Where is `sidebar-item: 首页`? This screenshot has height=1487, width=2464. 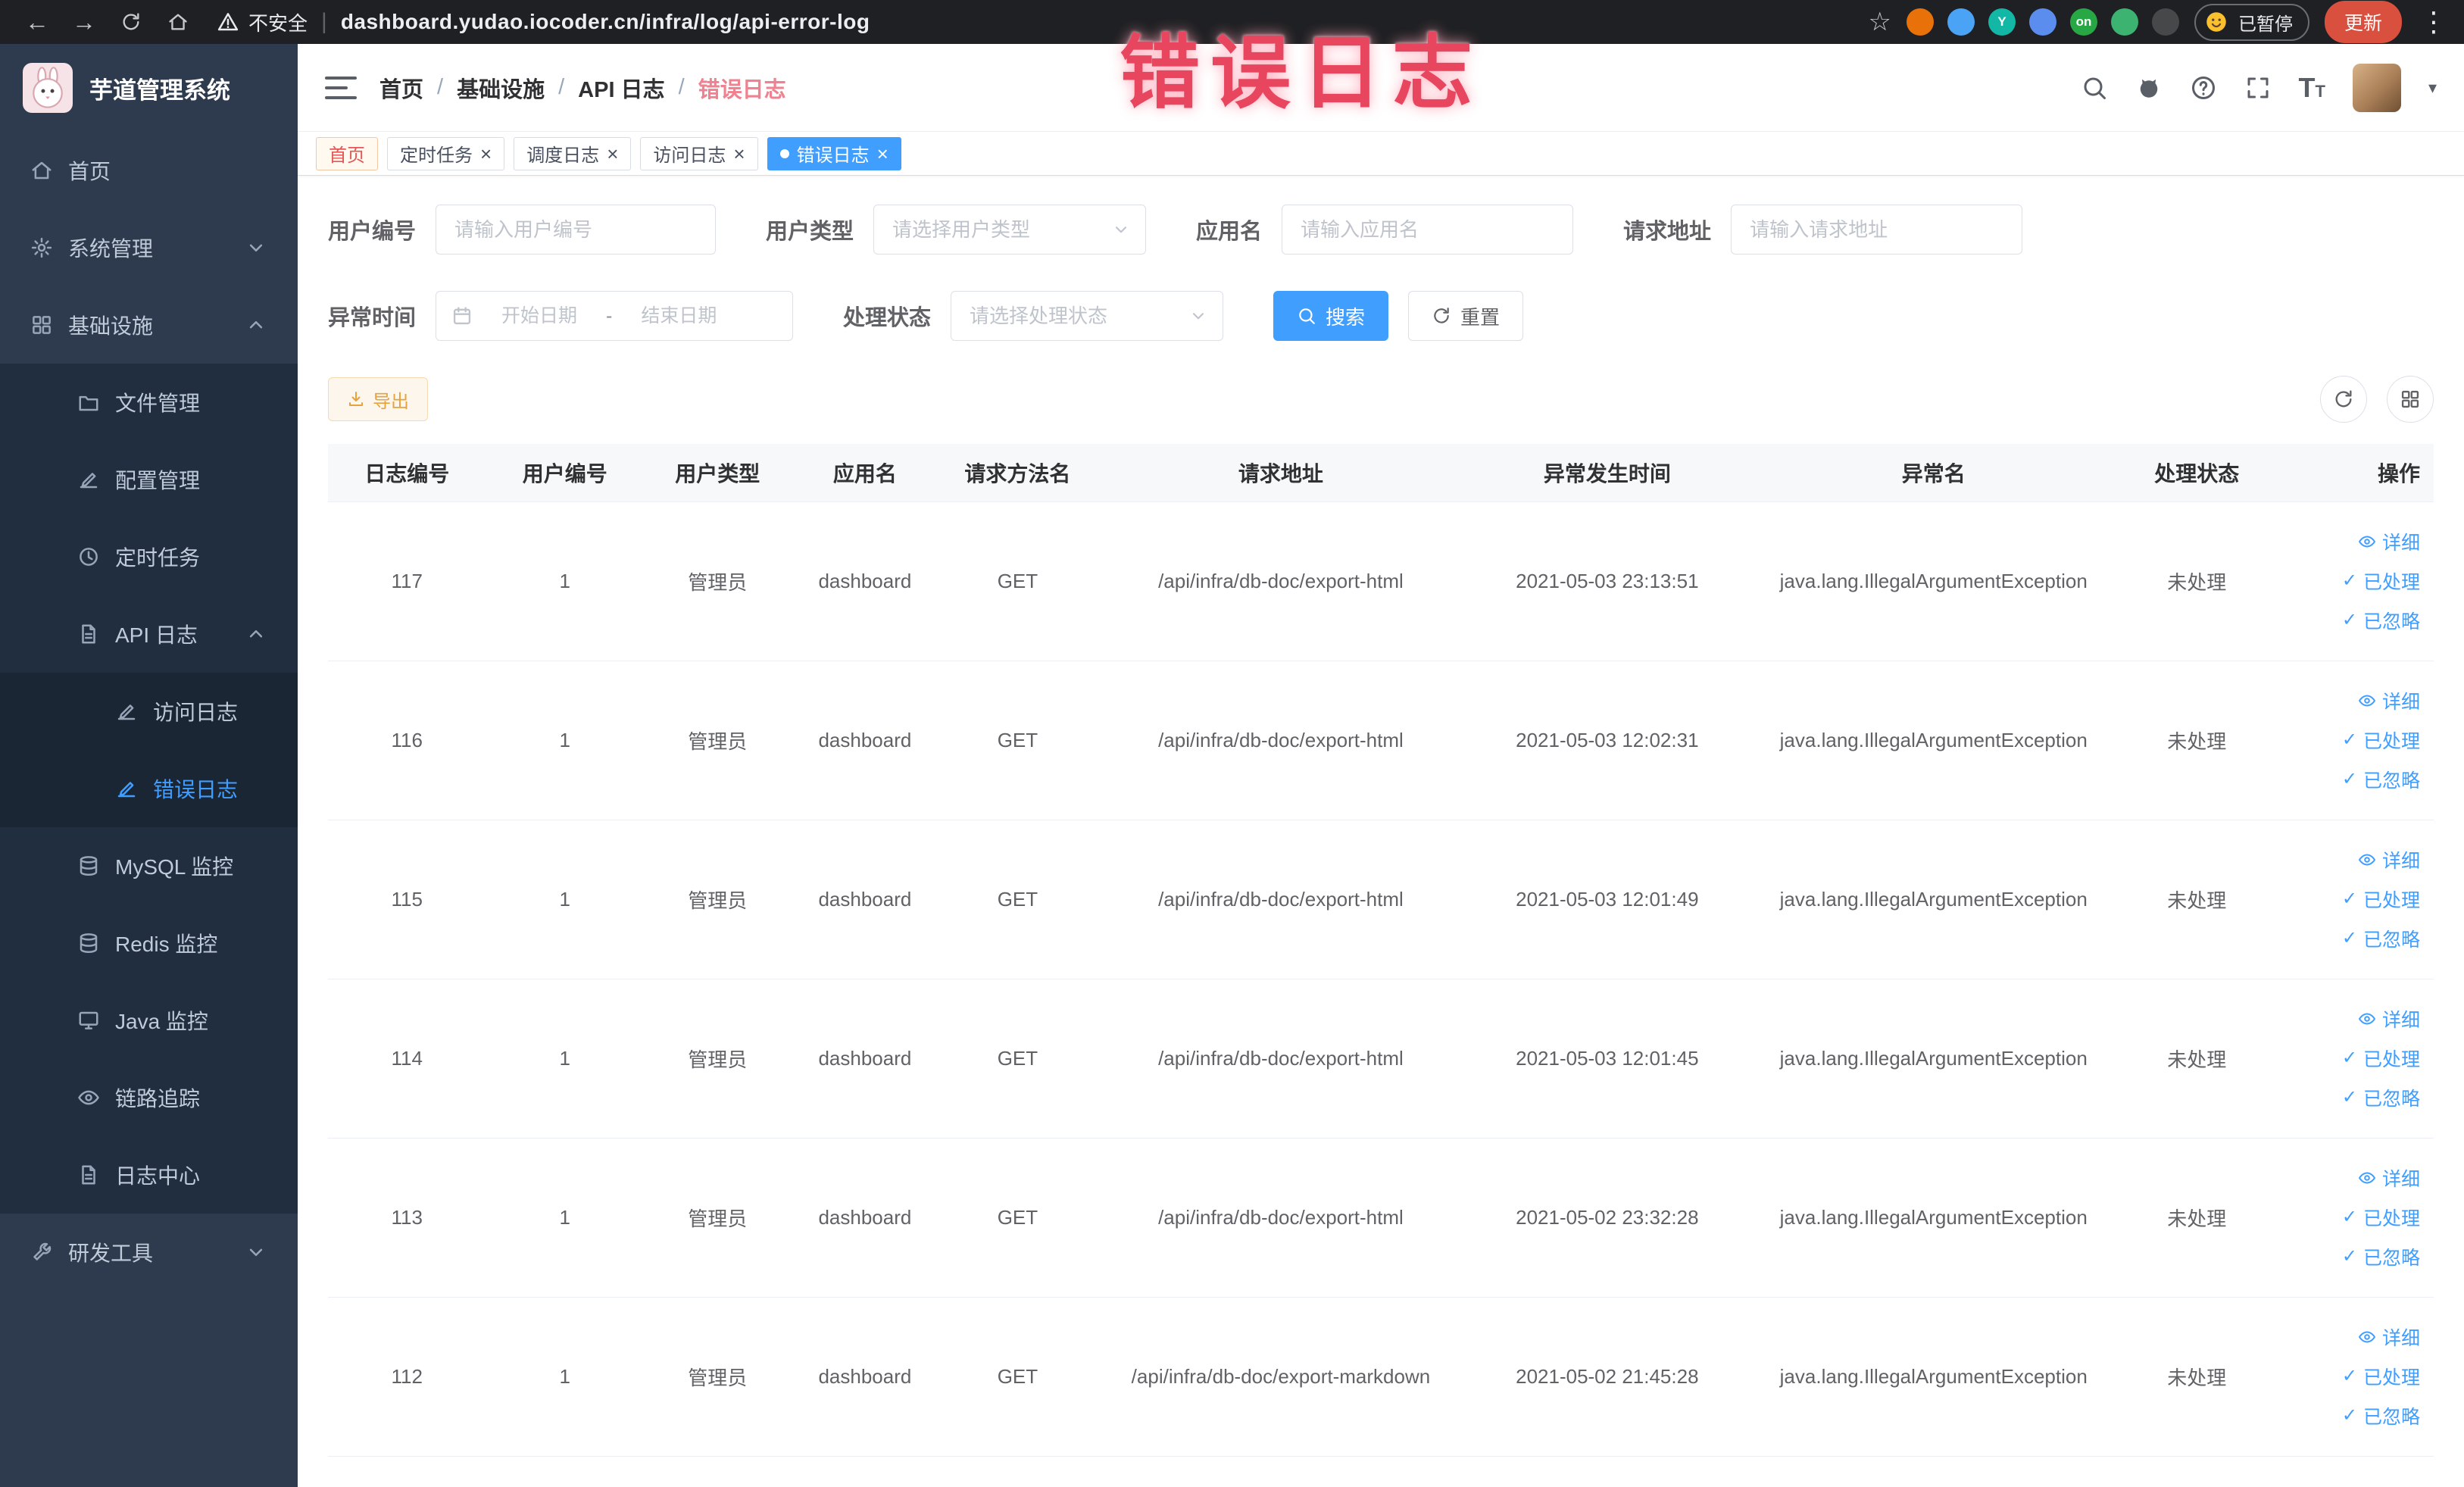
sidebar-item: 首页 is located at coordinates (149, 170).